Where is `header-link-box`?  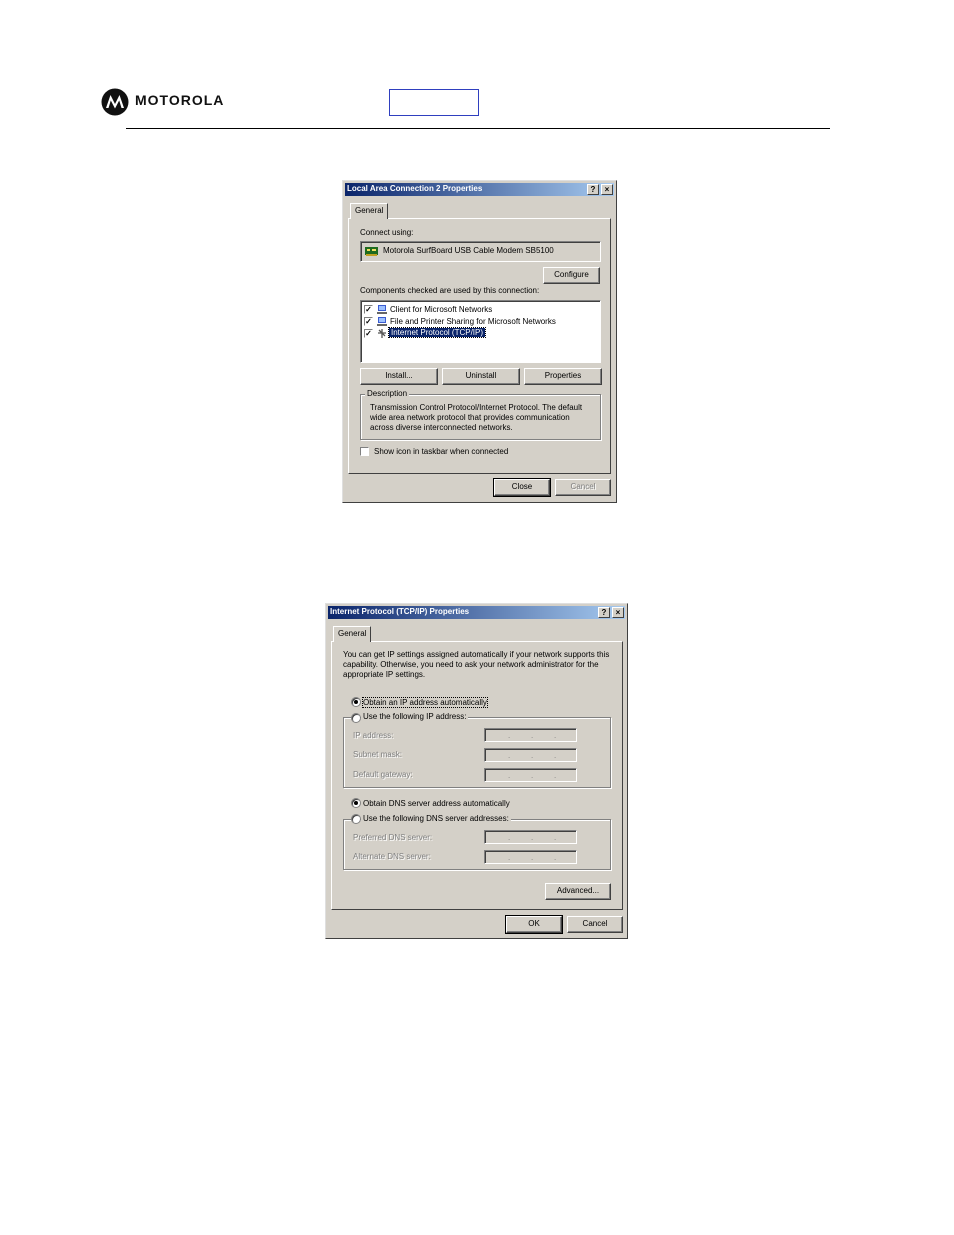
header-link-box is located at coordinates (434, 102).